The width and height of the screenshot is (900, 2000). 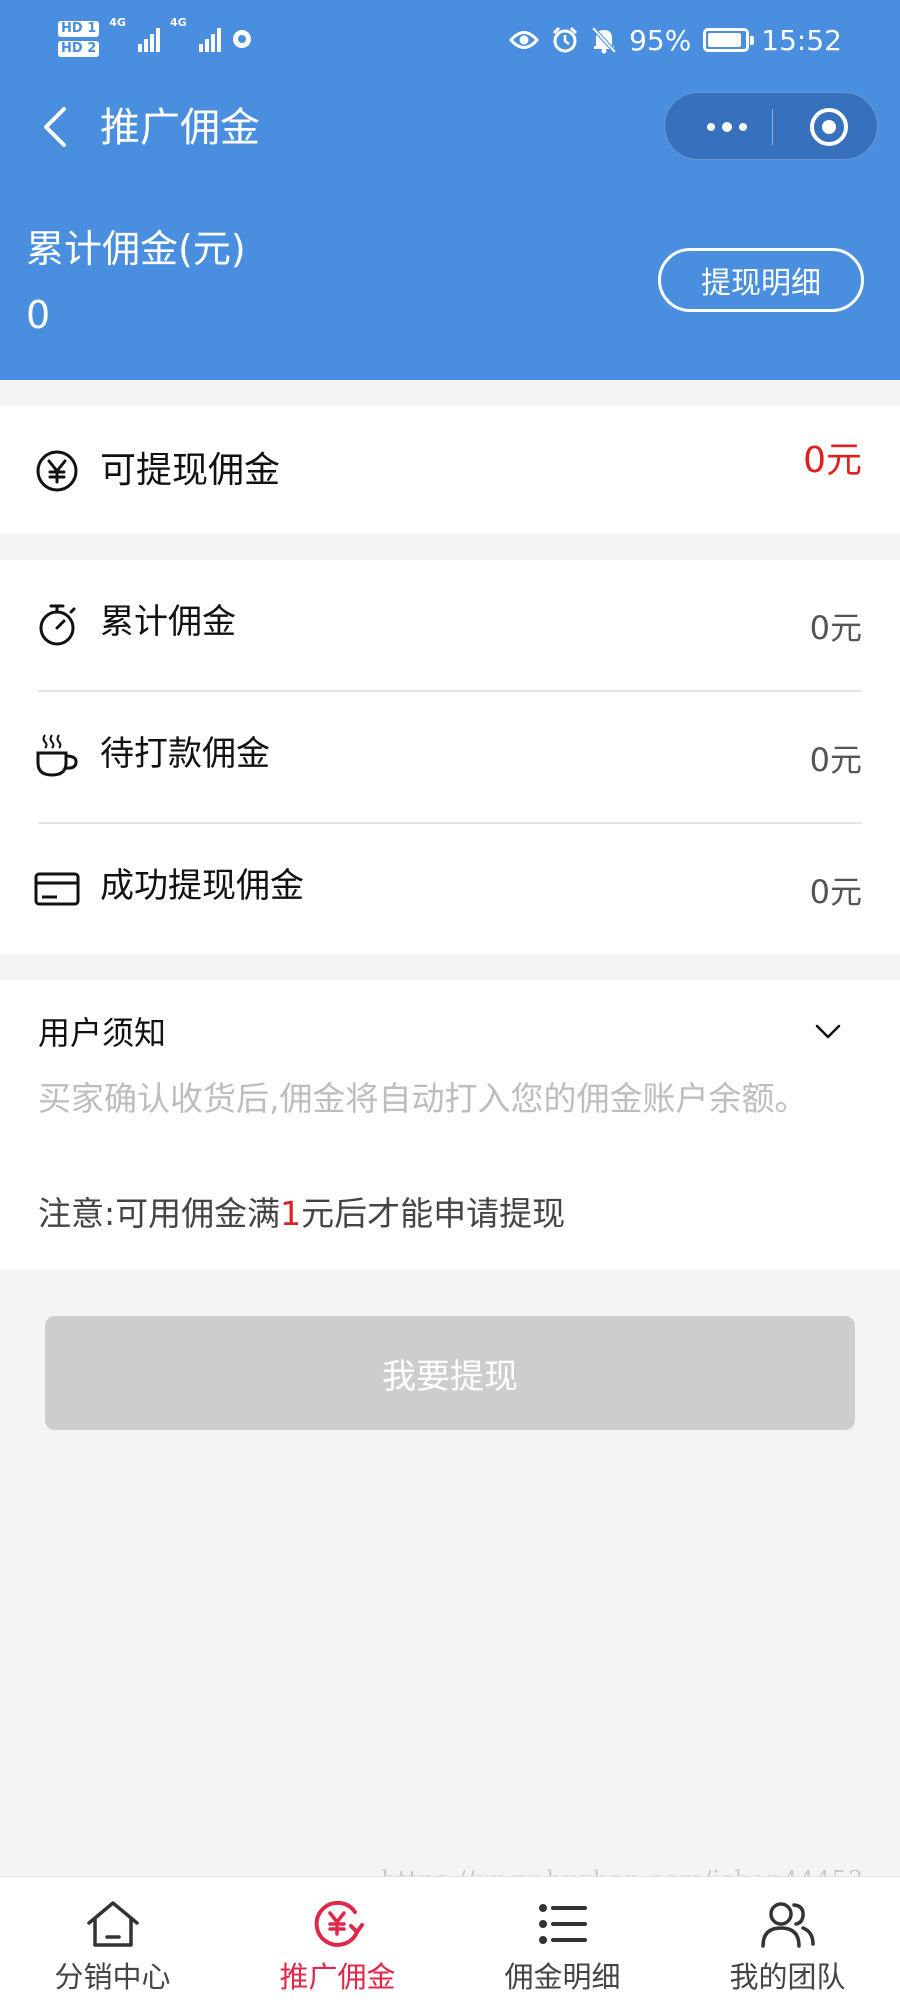 What do you see at coordinates (801, 40) in the screenshot?
I see `clock: 15:52` at bounding box center [801, 40].